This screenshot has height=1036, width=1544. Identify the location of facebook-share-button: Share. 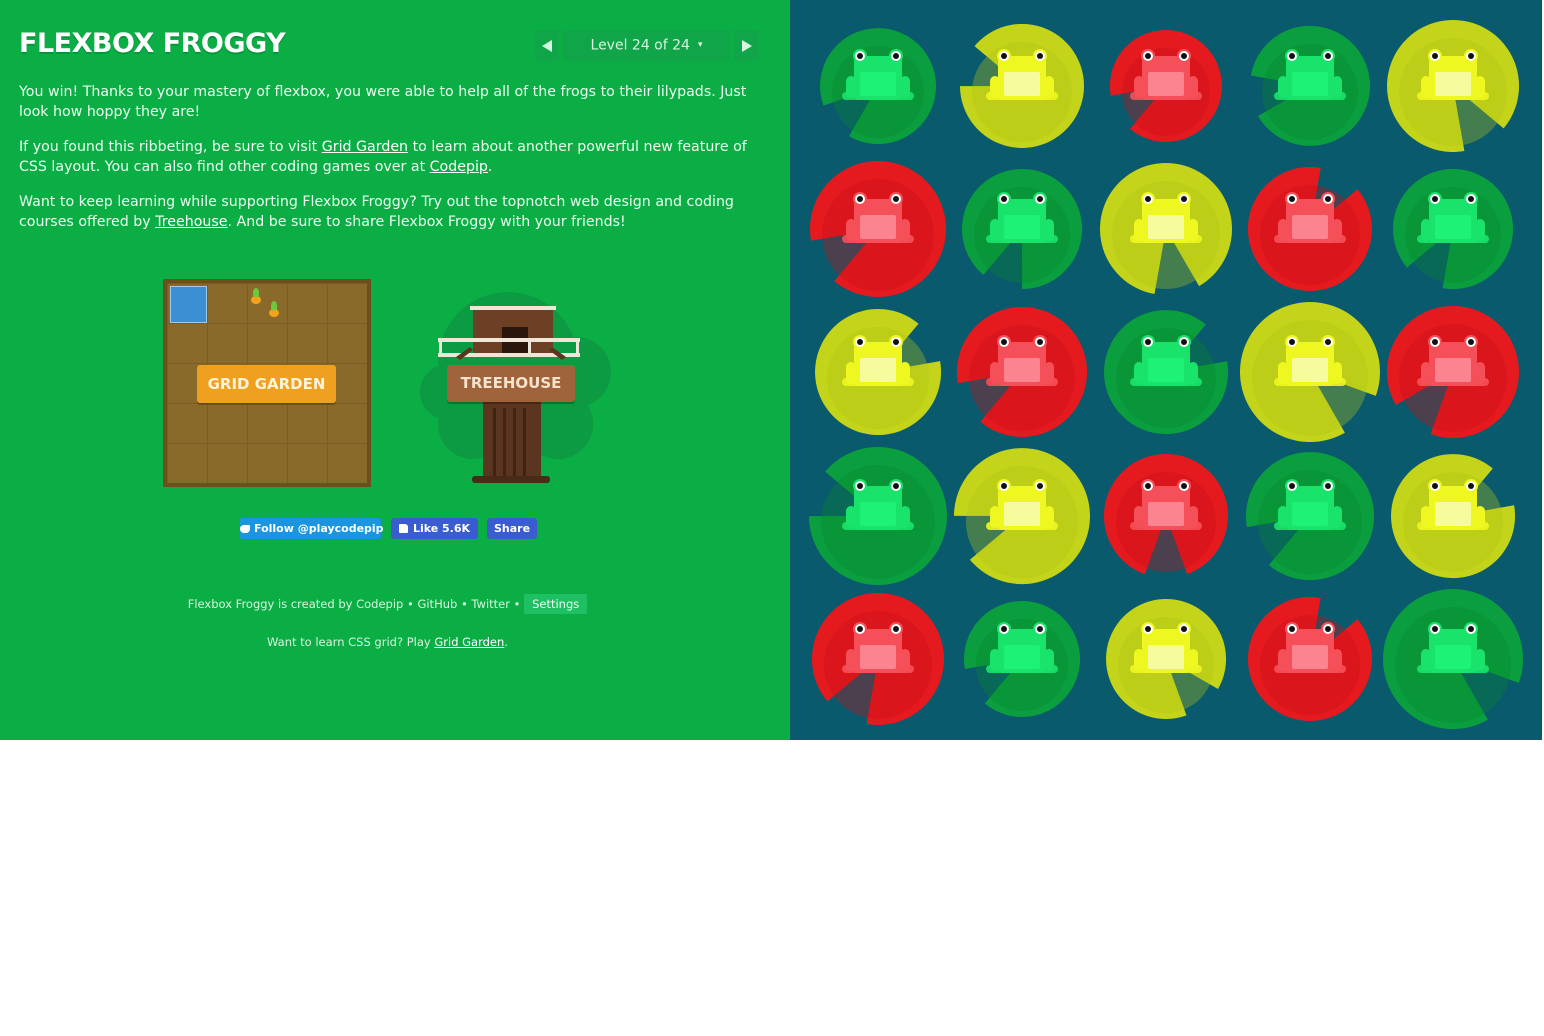
(512, 528).